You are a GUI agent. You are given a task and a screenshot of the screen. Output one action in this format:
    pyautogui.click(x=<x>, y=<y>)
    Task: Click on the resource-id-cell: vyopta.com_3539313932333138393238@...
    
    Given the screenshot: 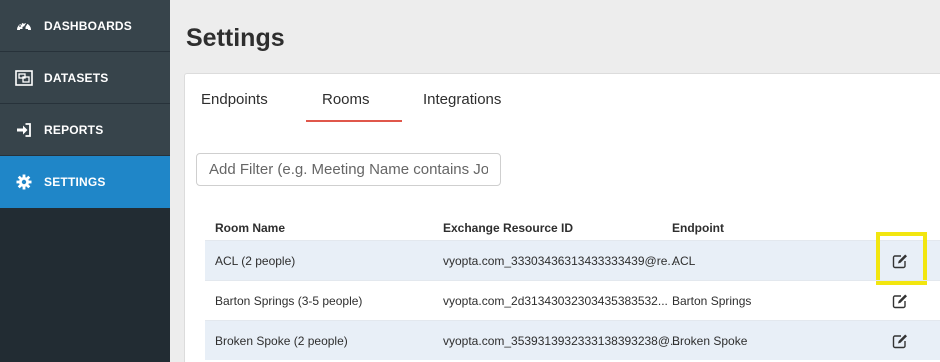 What is the action you would take?
    pyautogui.click(x=562, y=341)
    